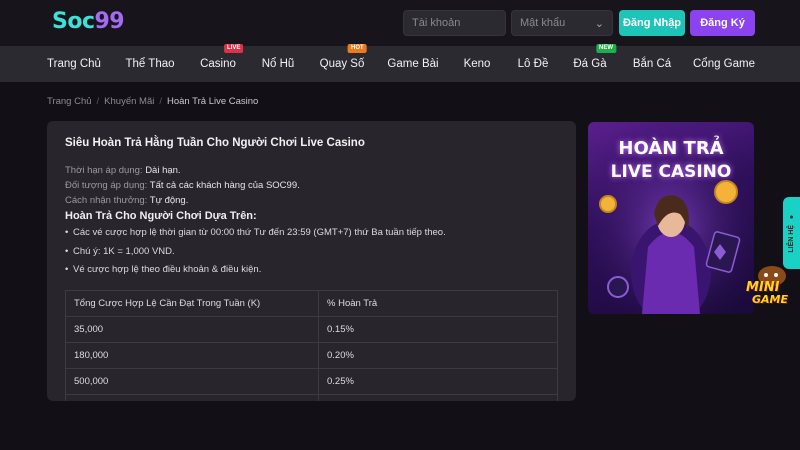 The image size is (800, 450). I want to click on nav-label: Quay Số, so click(342, 64).